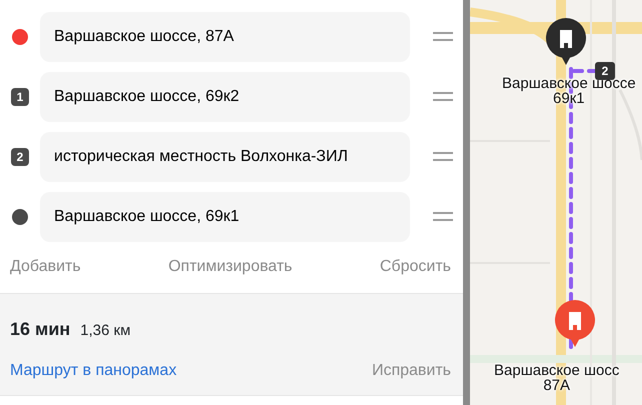 The height and width of the screenshot is (405, 642). Describe the element at coordinates (225, 37) in the screenshot. I see `address-field: Варшавское шоссе, 87А` at that location.